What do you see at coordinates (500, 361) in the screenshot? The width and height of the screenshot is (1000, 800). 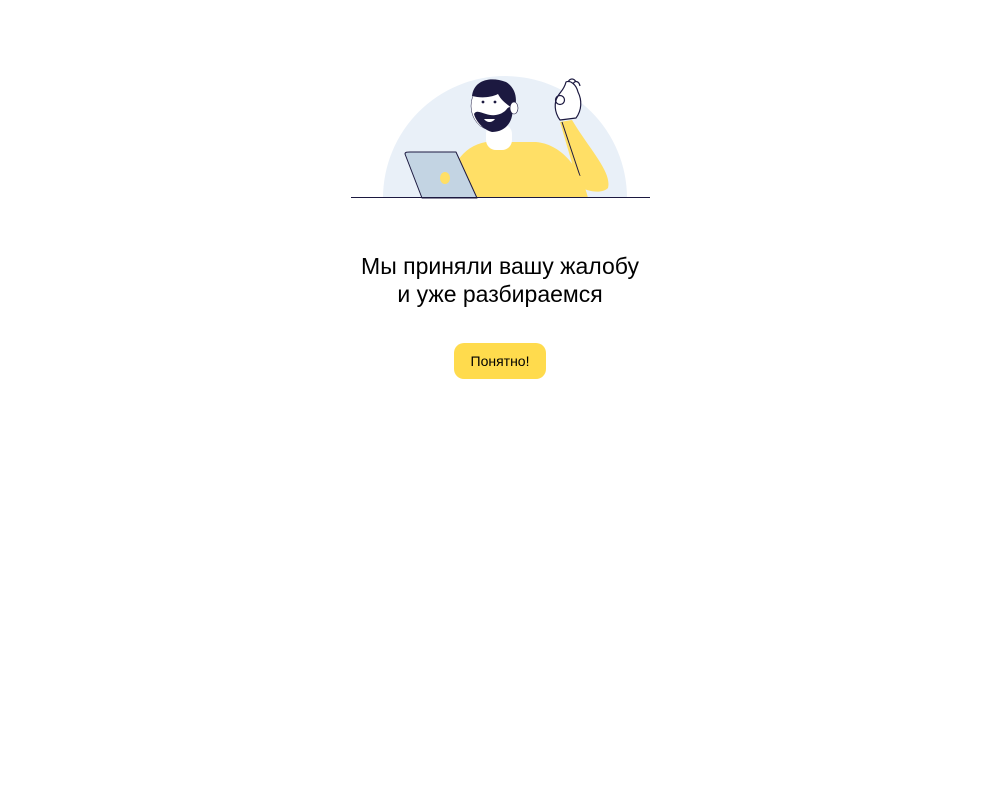 I see `ok-button: Понятно!` at bounding box center [500, 361].